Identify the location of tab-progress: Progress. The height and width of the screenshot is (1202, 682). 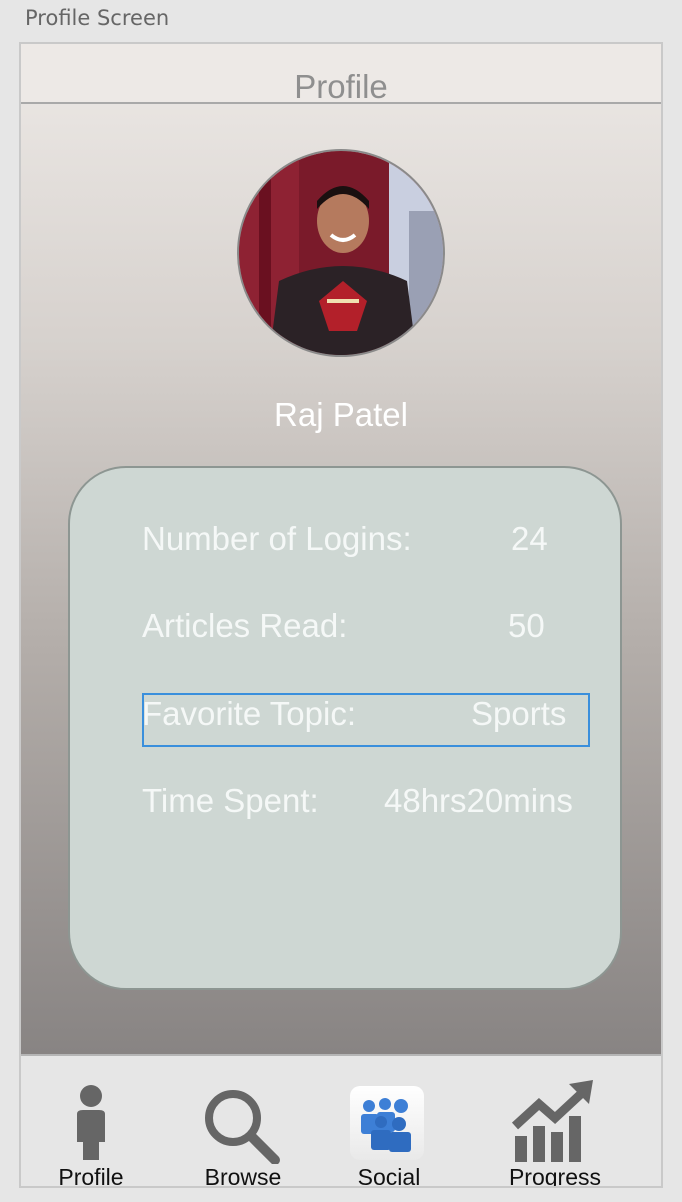
(555, 1122).